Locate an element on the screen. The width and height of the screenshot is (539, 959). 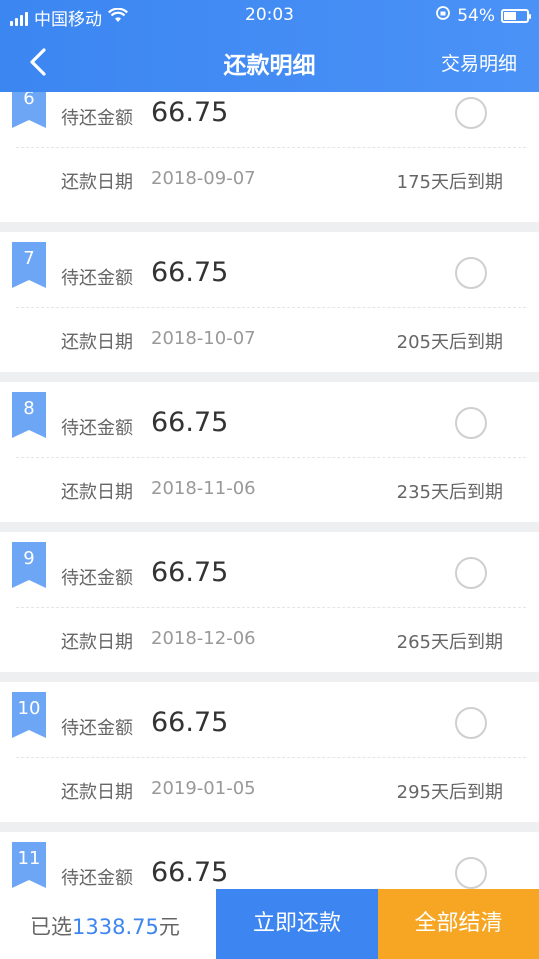
installment-card: 6 待还金额 66.75 还款日期 2018-09-07 175天后到期 is located at coordinates (269, 157).